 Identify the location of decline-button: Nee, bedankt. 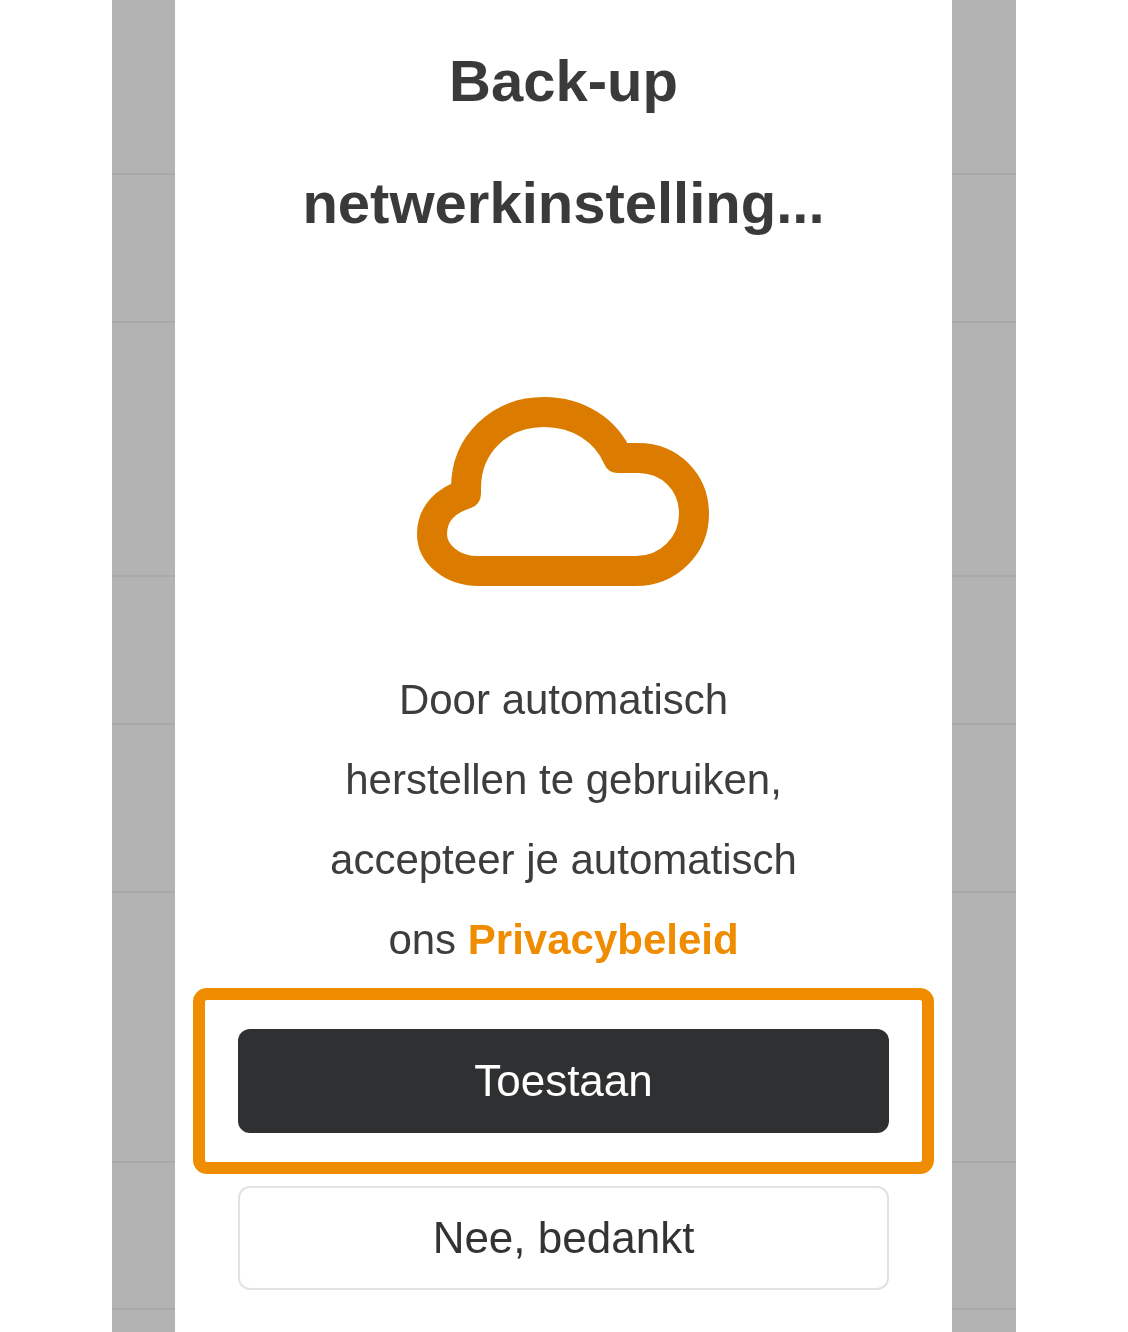
(563, 1238).